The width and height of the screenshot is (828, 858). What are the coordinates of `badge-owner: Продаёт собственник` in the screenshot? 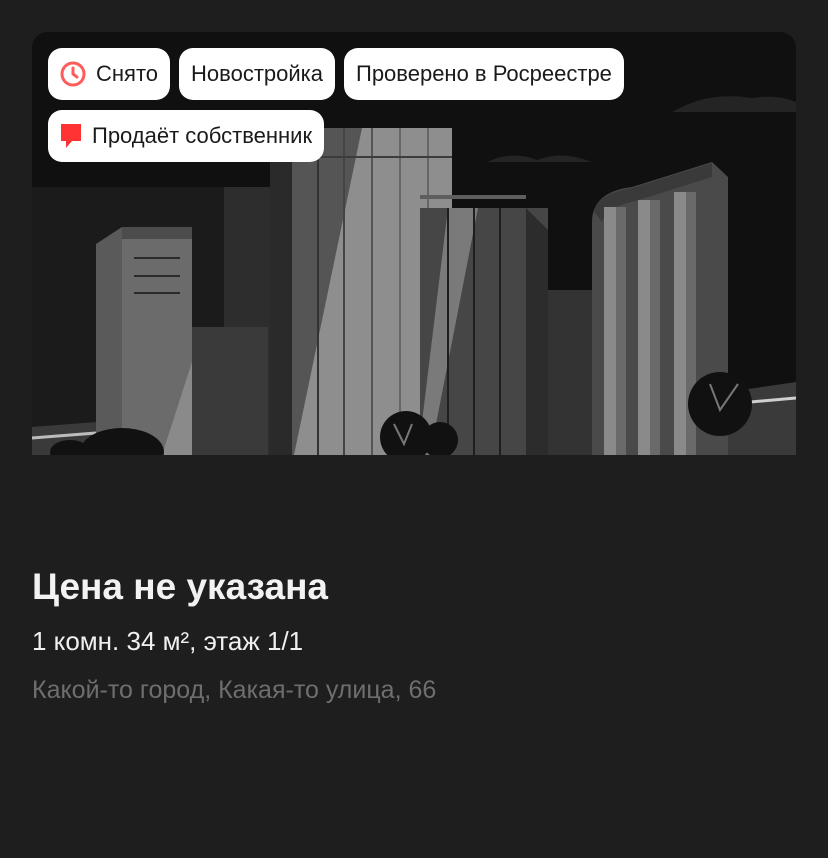 It's located at (186, 136).